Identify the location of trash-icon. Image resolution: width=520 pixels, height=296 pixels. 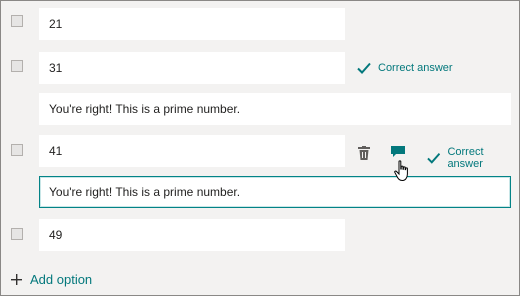
(364, 153).